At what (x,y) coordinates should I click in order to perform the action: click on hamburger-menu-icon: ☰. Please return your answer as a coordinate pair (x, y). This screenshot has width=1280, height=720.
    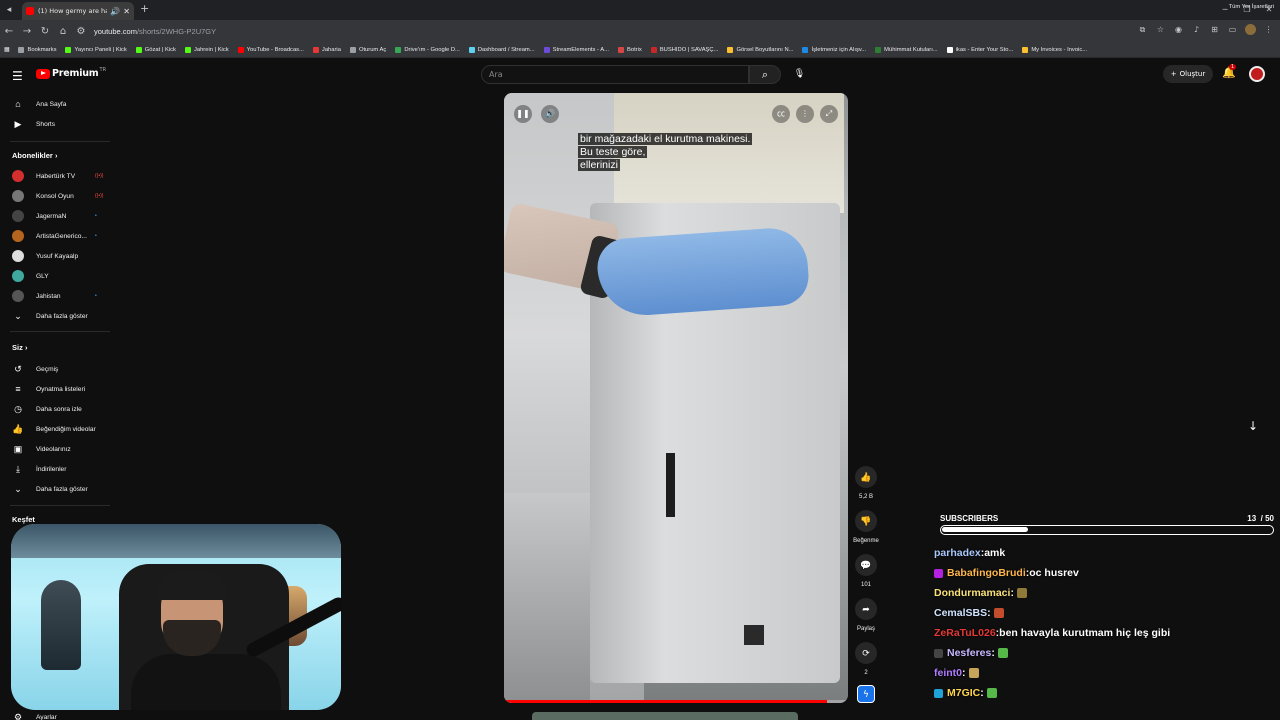
    Looking at the image, I should click on (17, 76).